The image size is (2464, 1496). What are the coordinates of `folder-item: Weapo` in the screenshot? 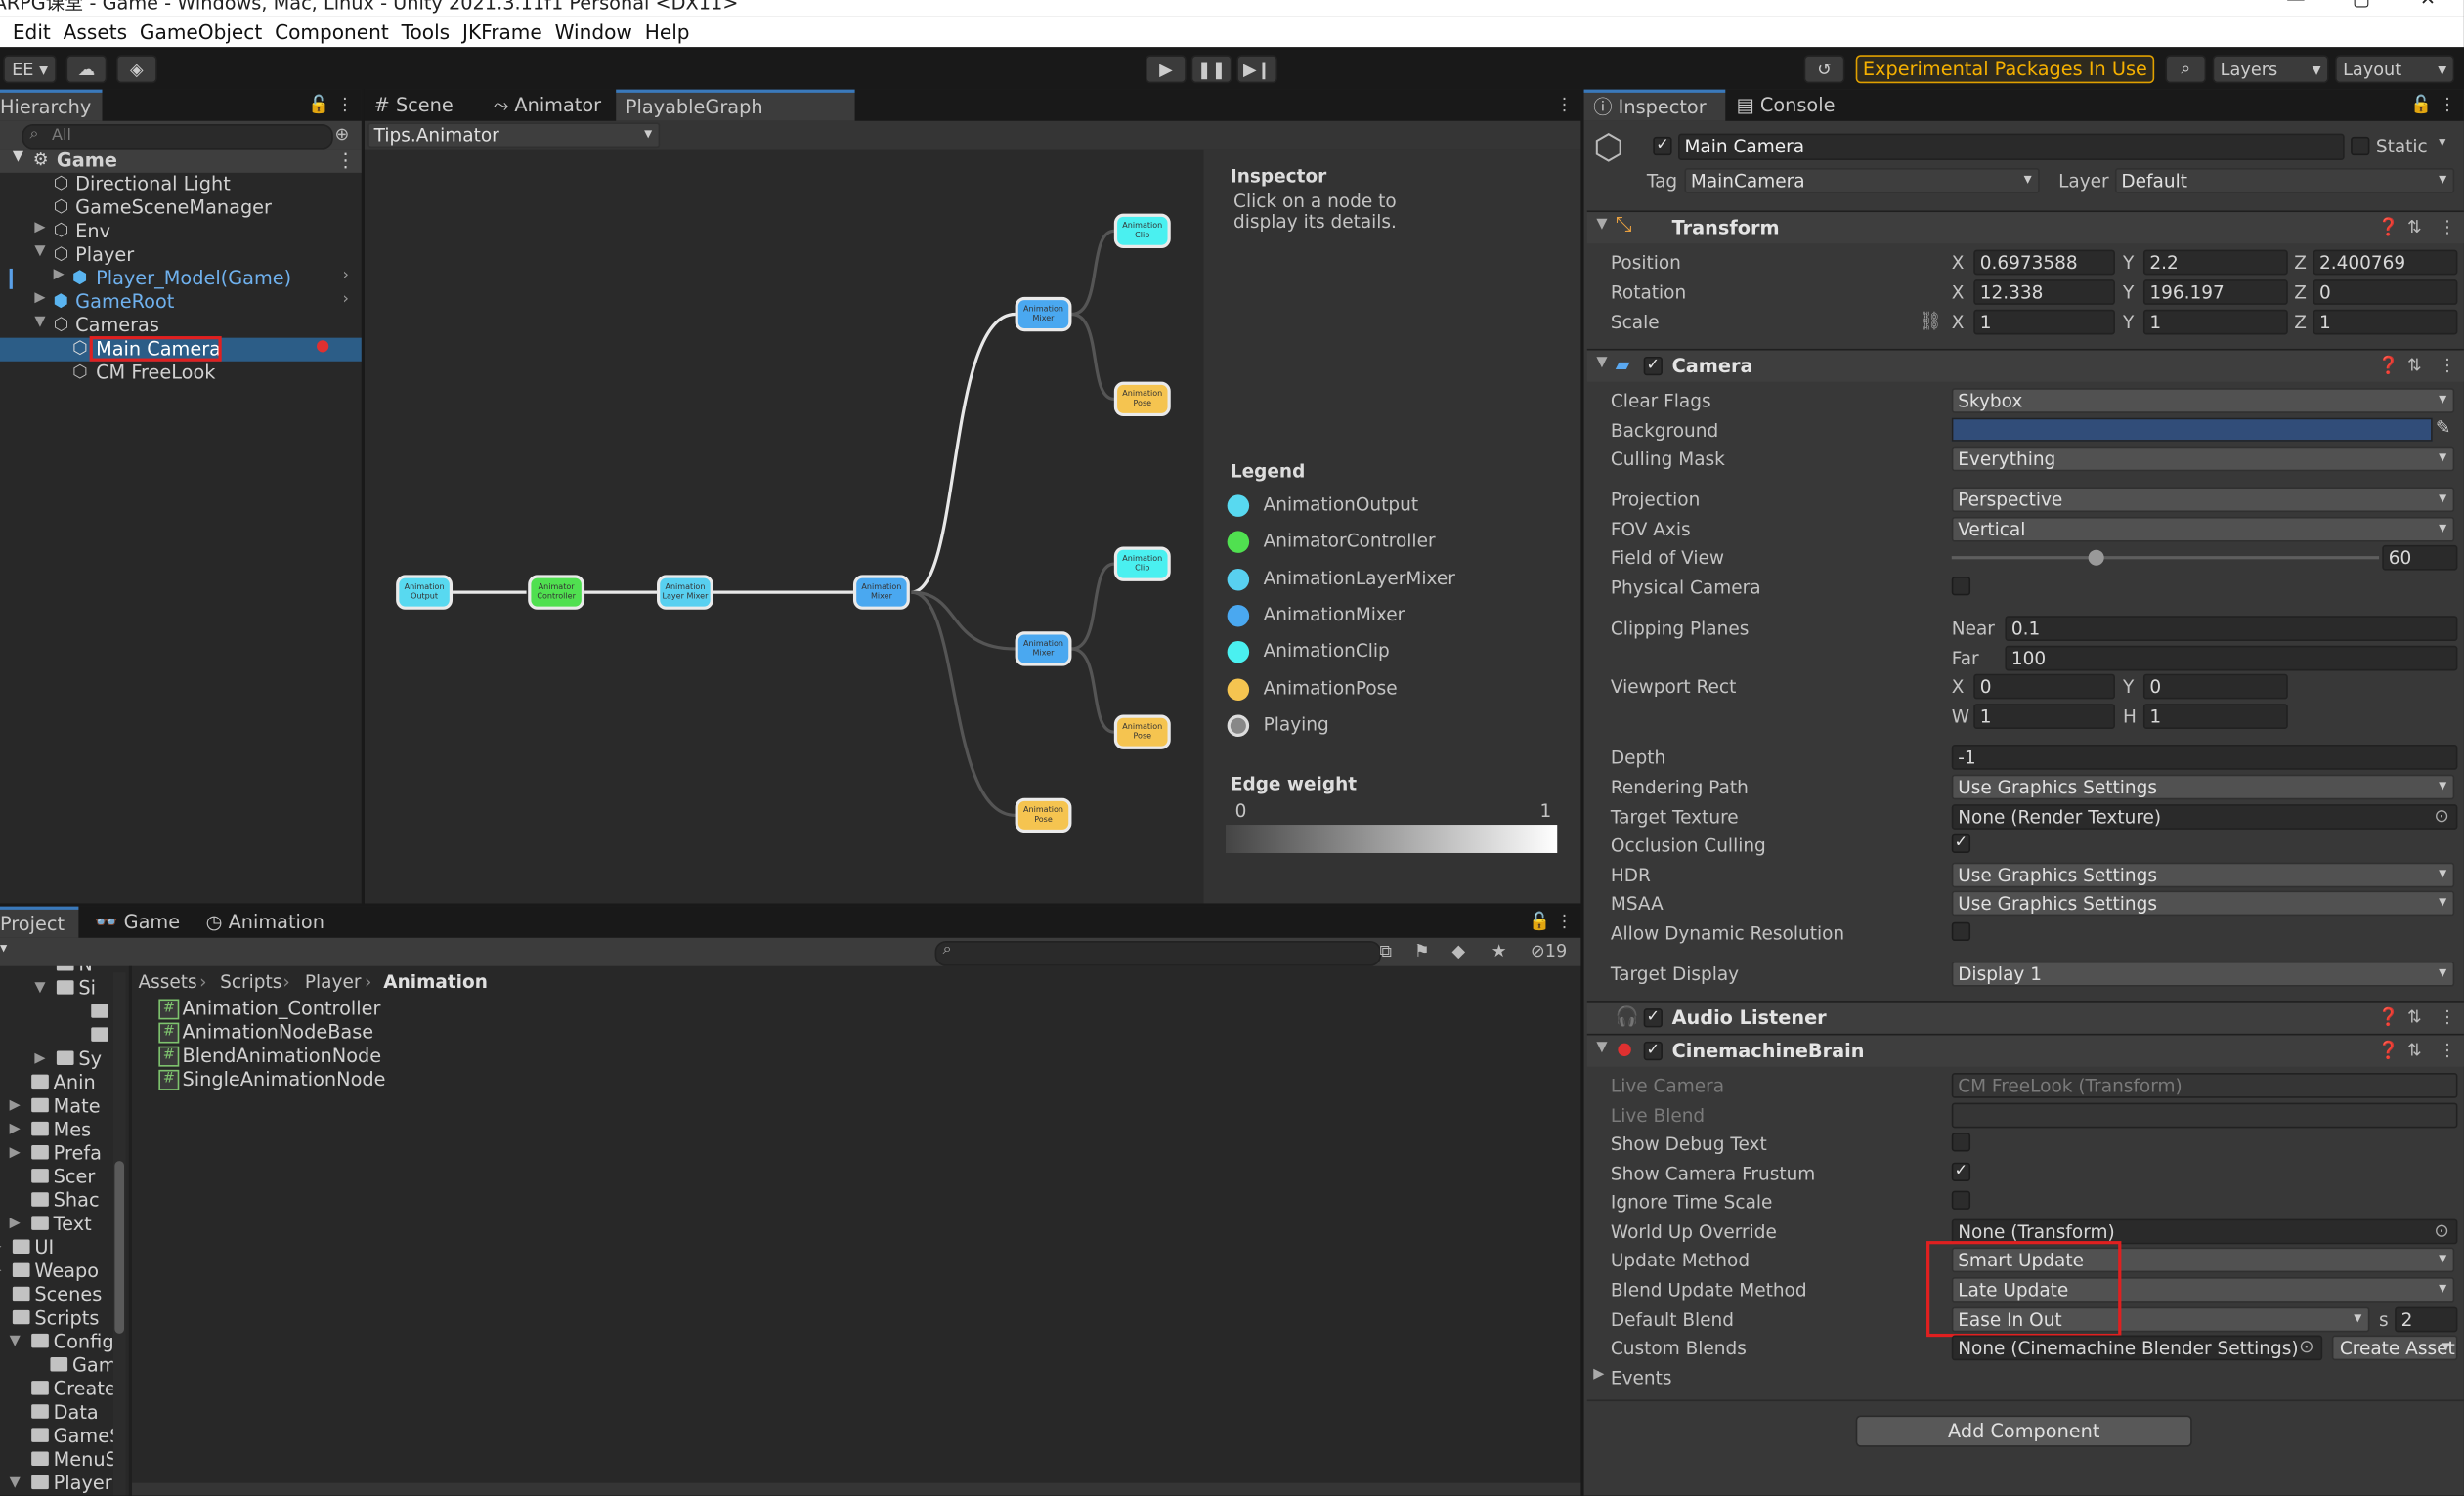 It's located at (66, 1271).